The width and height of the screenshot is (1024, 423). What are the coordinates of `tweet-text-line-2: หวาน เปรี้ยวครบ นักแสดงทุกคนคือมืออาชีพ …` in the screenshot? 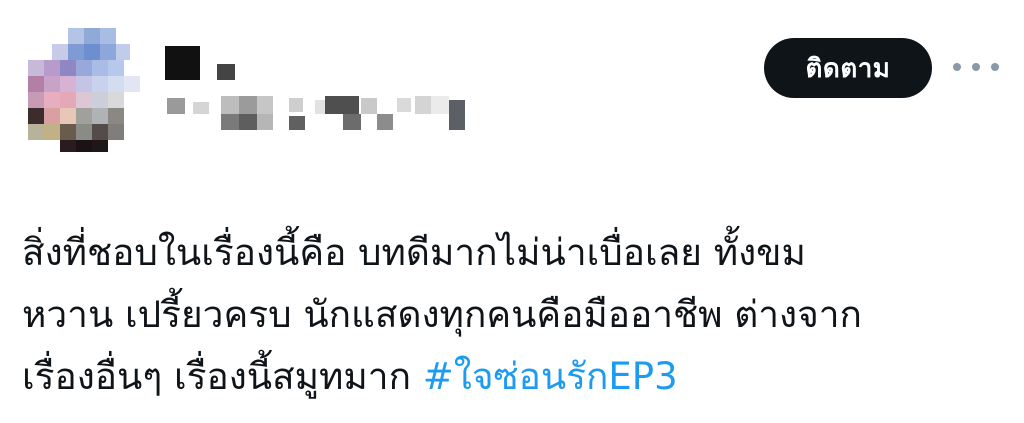 It's located at (442, 314).